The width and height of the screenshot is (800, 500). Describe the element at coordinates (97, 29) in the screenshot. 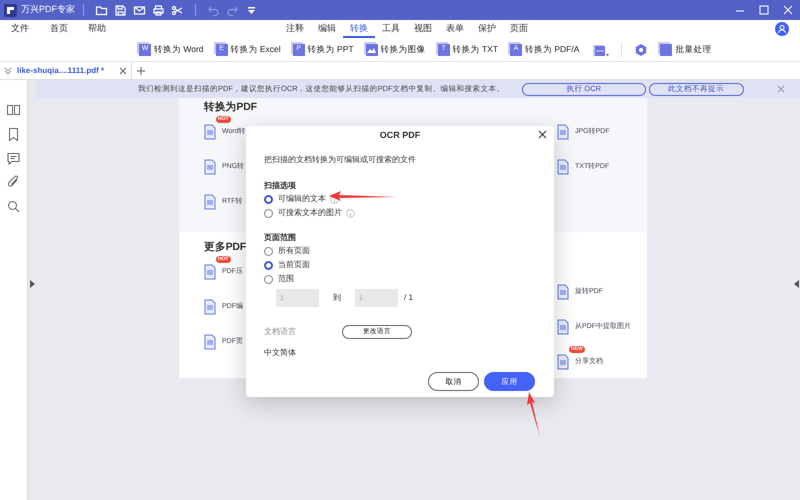

I see `menu-item: 帮助` at that location.